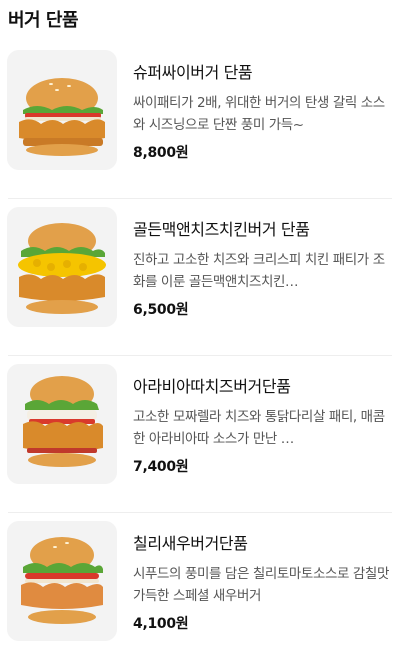 This screenshot has height=670, width=408. I want to click on item-name: 칠리새우버거단품, so click(190, 543).